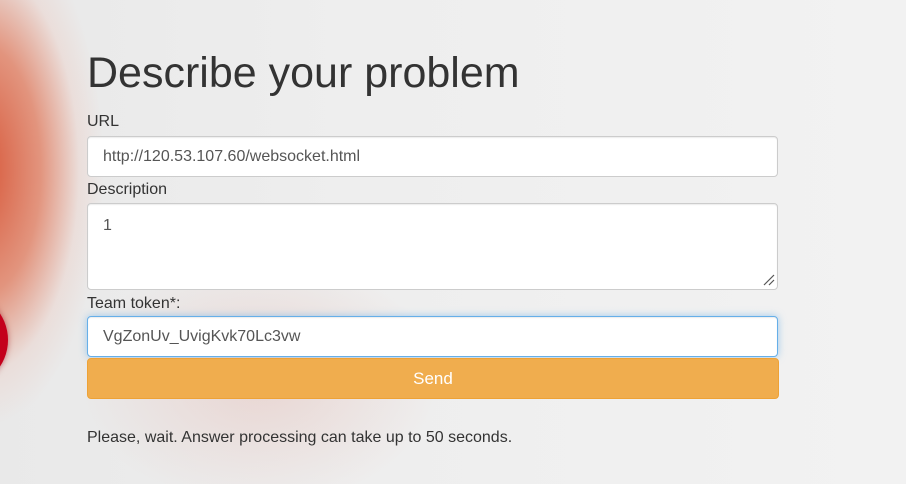 The height and width of the screenshot is (484, 906). What do you see at coordinates (432, 246) in the screenshot?
I see `description-textarea: 1` at bounding box center [432, 246].